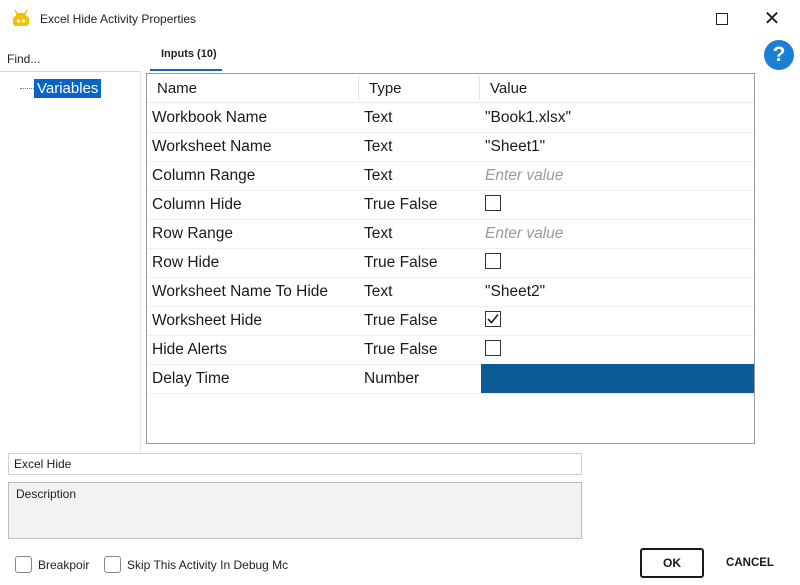 The height and width of the screenshot is (585, 800). What do you see at coordinates (392, 378) in the screenshot?
I see `row-type: Number` at bounding box center [392, 378].